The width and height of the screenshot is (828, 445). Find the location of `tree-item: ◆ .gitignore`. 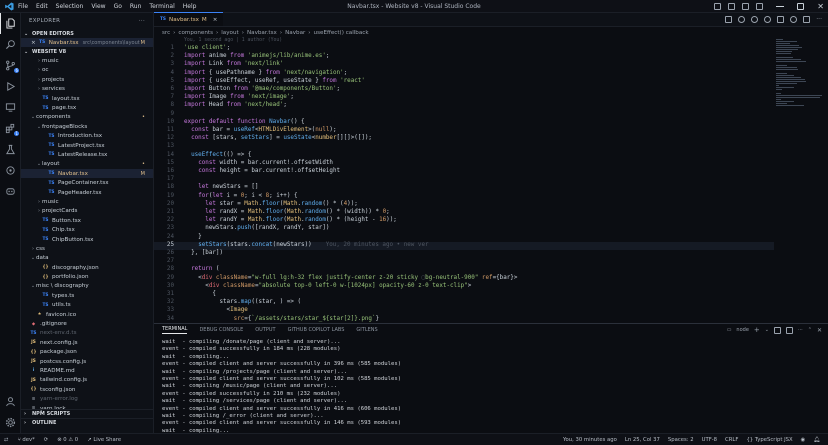

tree-item: ◆ .gitignore is located at coordinates (87, 323).